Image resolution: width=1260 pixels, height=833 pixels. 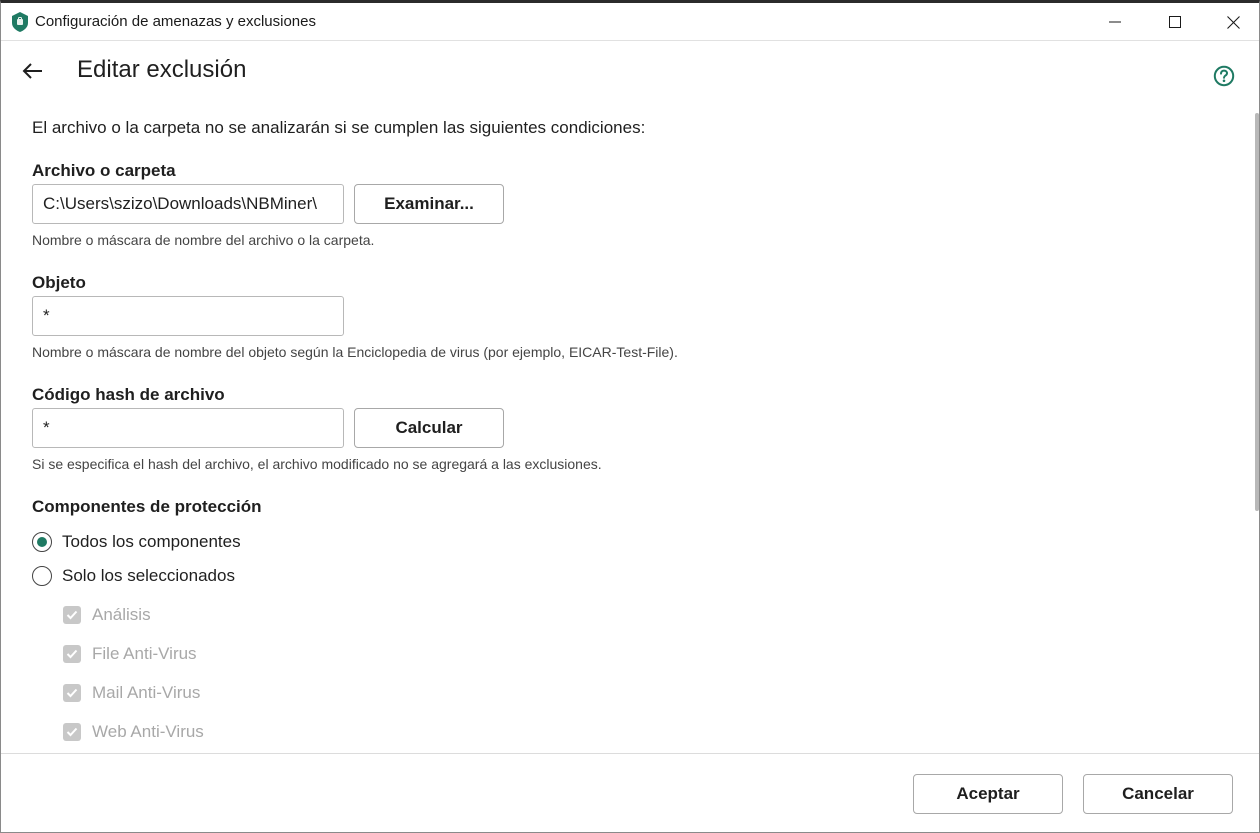 I want to click on checkbox-mail-antivirus: Mail Anti-Virus, so click(x=131, y=693).